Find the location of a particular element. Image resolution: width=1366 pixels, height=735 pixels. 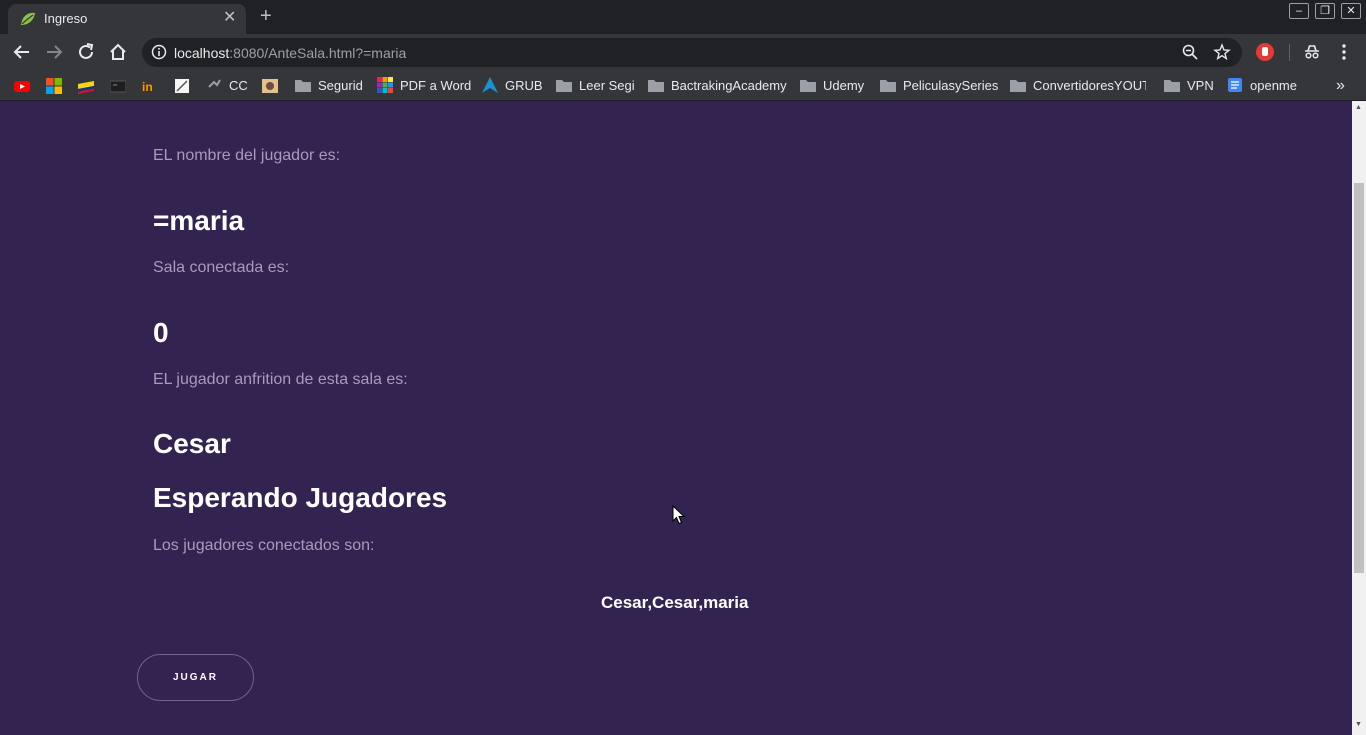

more-menu-icon is located at coordinates (1344, 52).